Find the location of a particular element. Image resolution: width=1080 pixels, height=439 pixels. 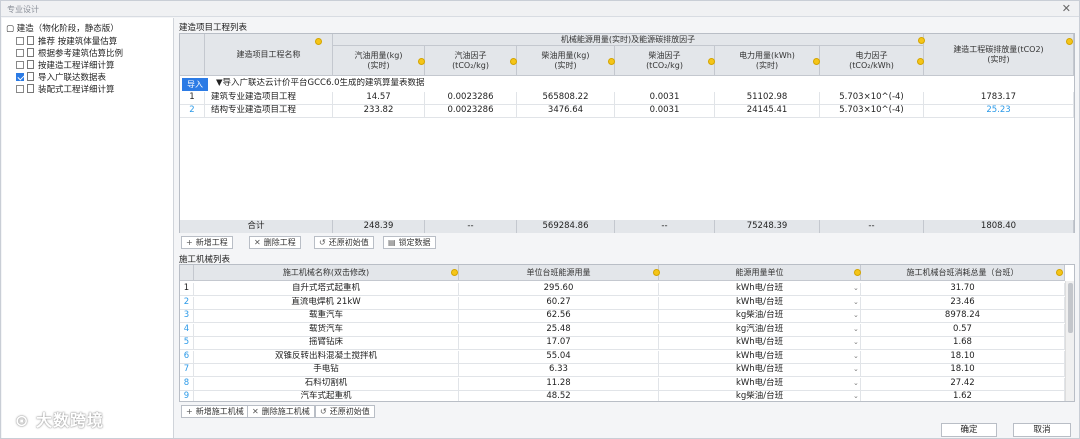

scroll-thumb is located at coordinates (1070, 308).